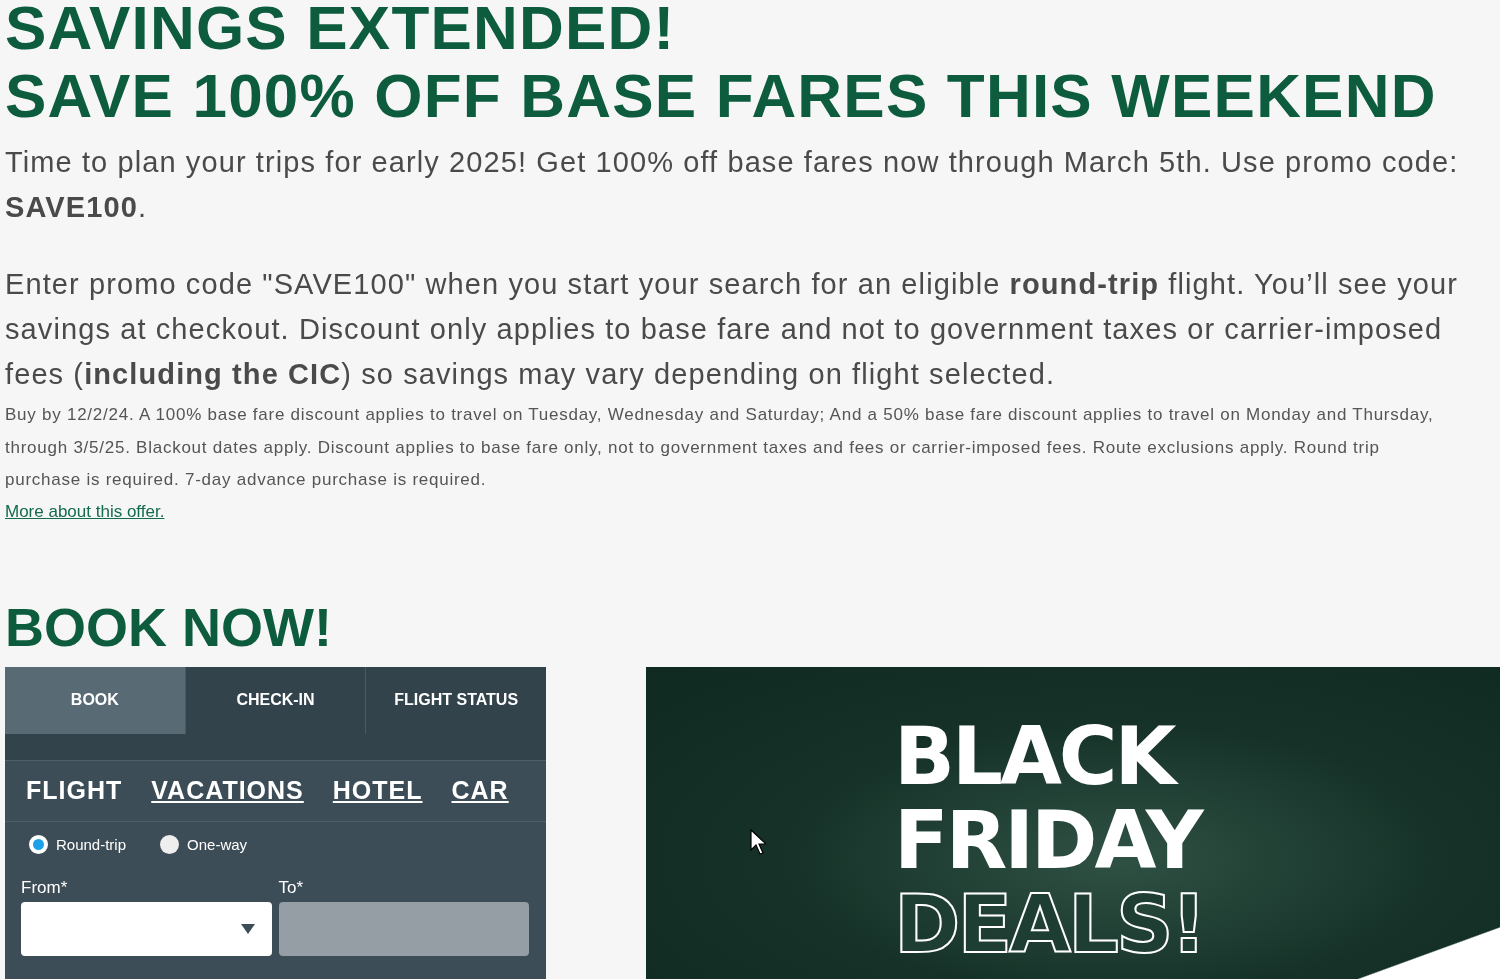 The width and height of the screenshot is (1500, 979). Describe the element at coordinates (168, 626) in the screenshot. I see `section-heading: BOOK NOW!` at that location.